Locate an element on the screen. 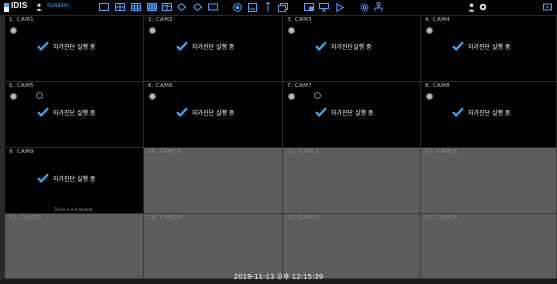 The width and height of the screenshot is (557, 284). status-text: 자가진단실행 중 is located at coordinates (351, 47).